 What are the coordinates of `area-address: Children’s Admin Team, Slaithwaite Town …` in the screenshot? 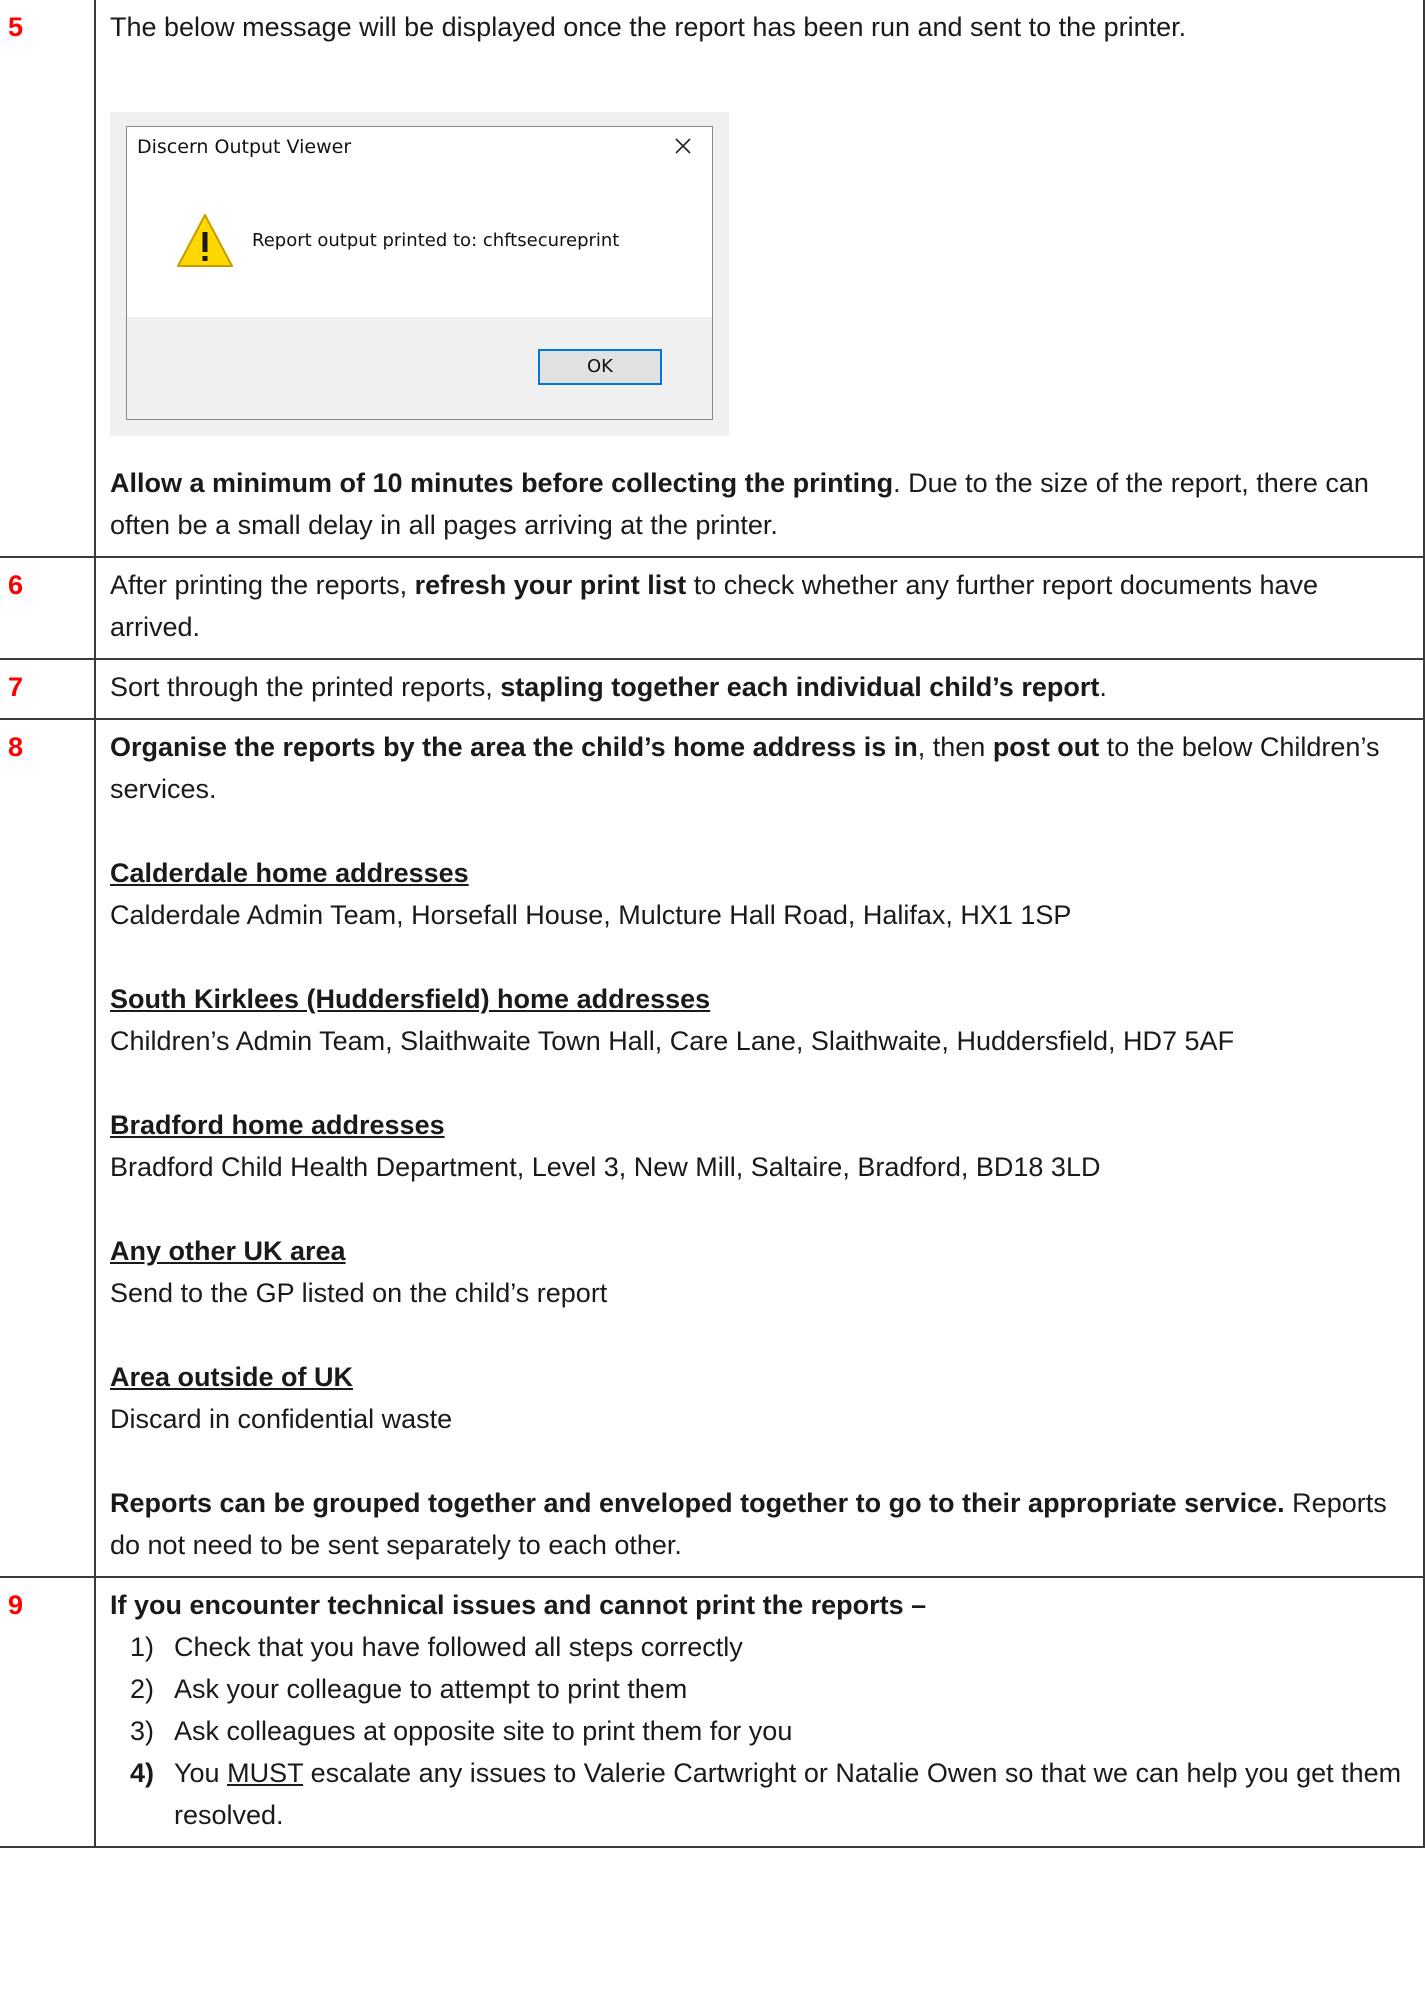 It's located at (672, 1041).